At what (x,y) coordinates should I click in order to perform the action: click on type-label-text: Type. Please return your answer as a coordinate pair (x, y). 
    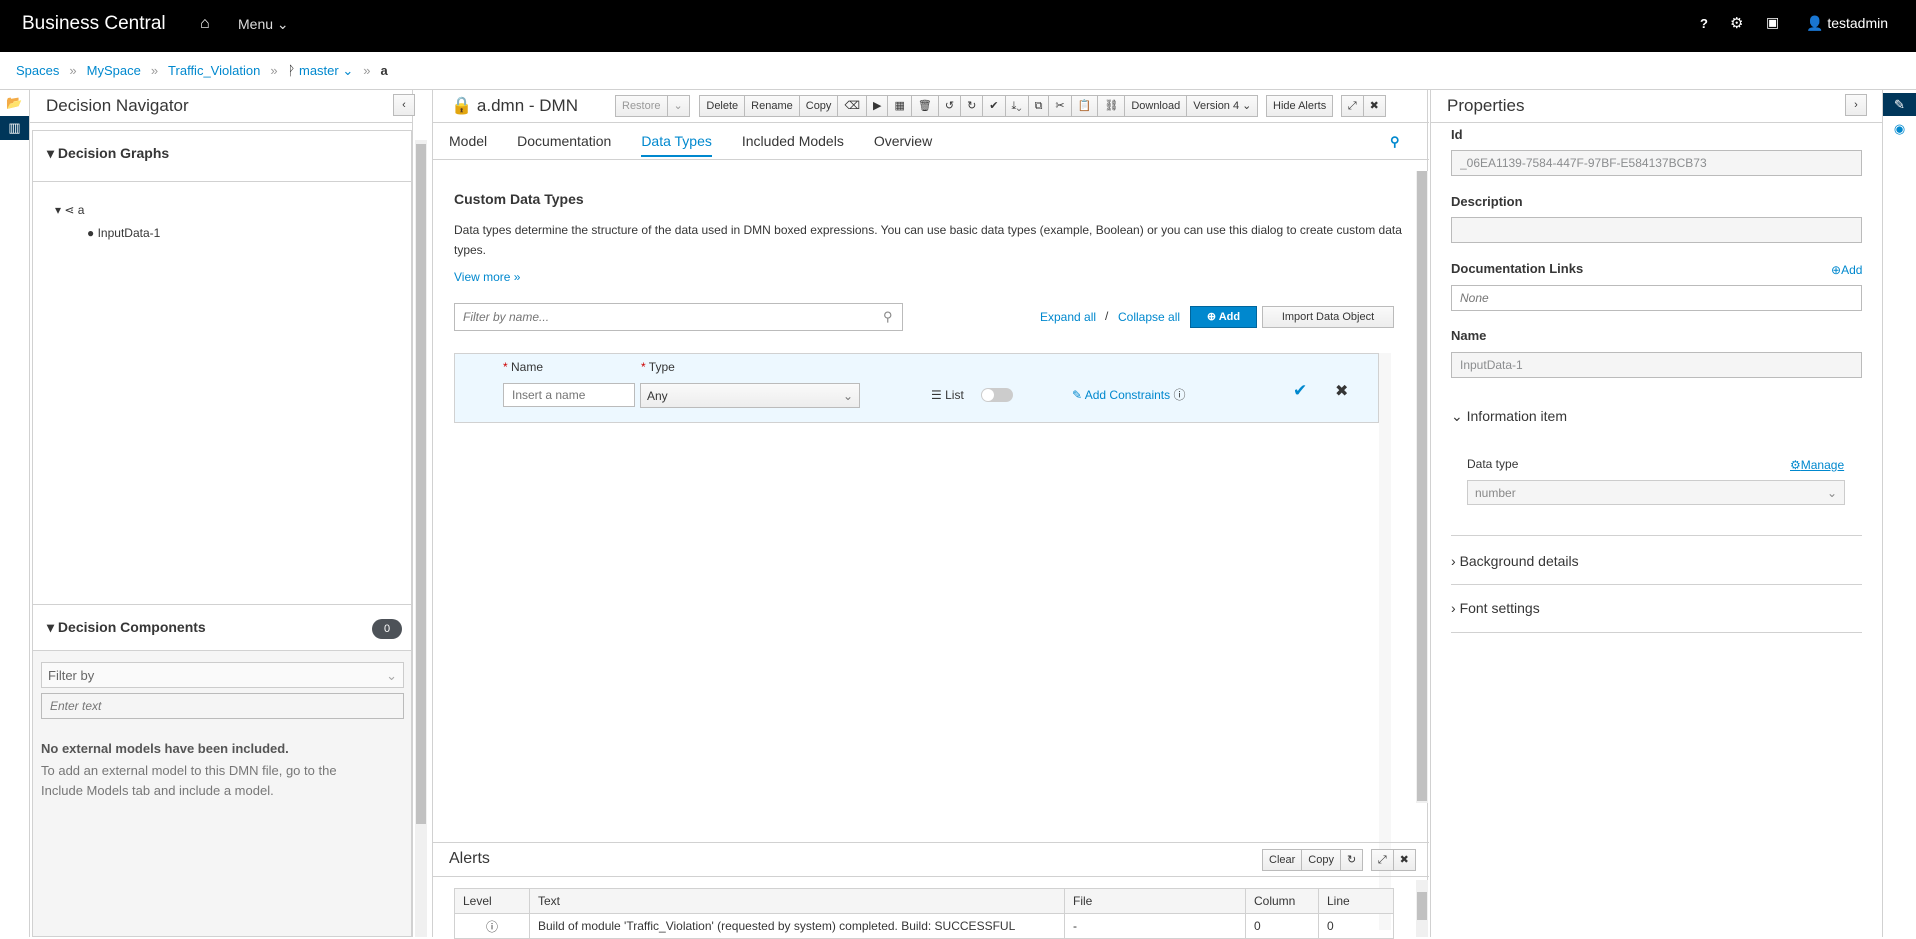
    Looking at the image, I should click on (661, 367).